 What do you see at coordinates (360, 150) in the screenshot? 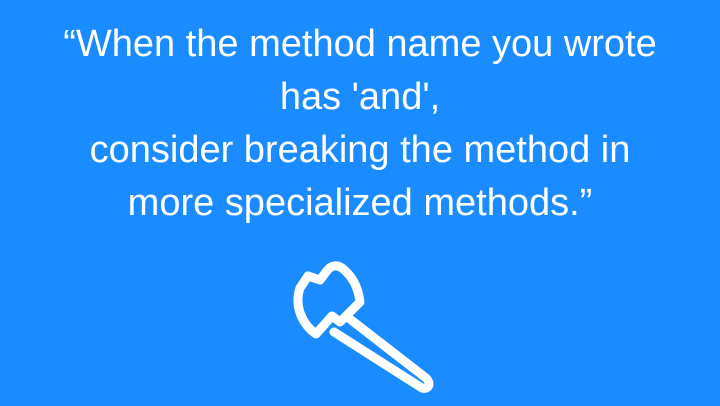
I see `quote-line-3: consider breaking the method in` at bounding box center [360, 150].